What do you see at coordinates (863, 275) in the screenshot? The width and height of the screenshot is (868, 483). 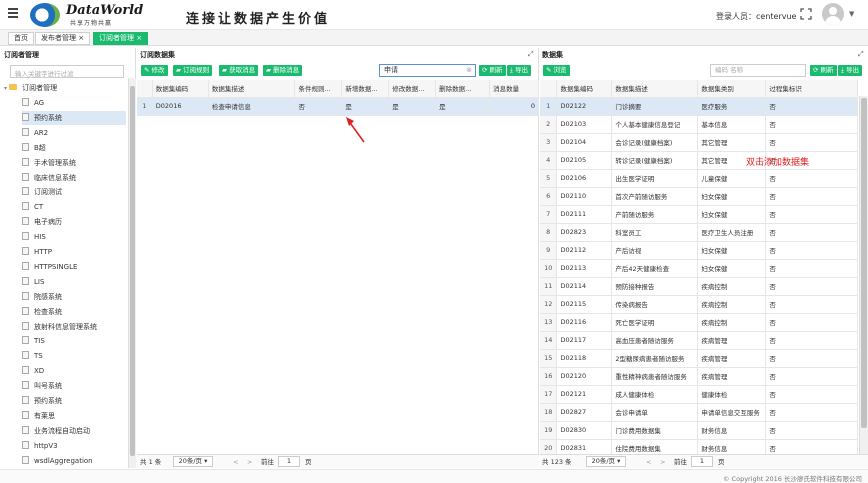 I see `datasets-scrollbar` at bounding box center [863, 275].